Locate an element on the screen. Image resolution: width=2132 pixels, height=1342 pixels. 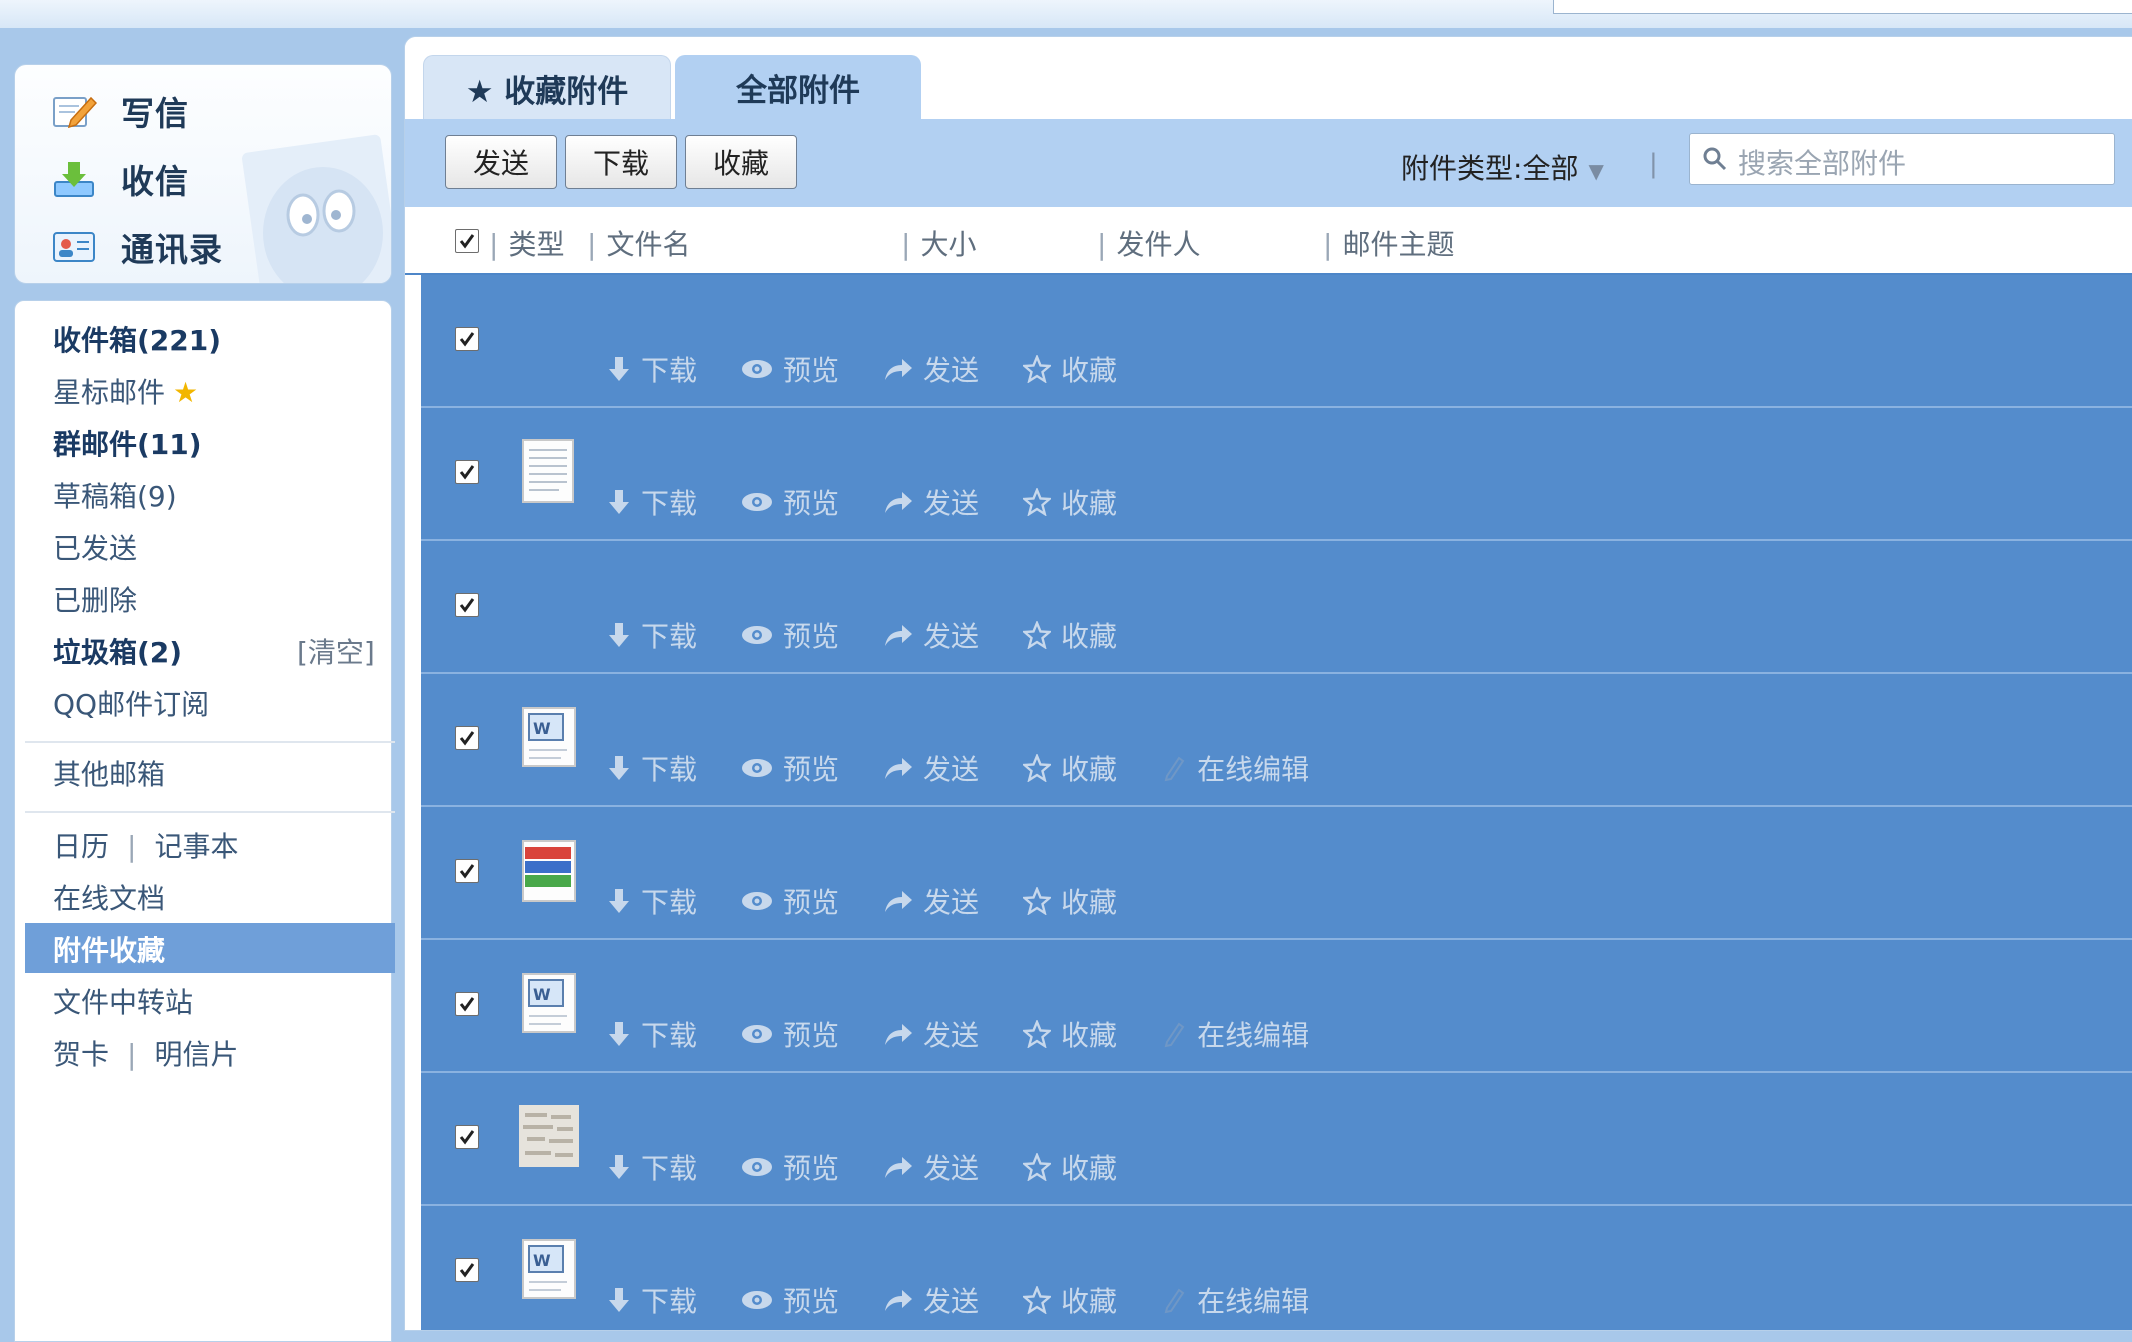
notes-link: 记事本 is located at coordinates (196, 846).